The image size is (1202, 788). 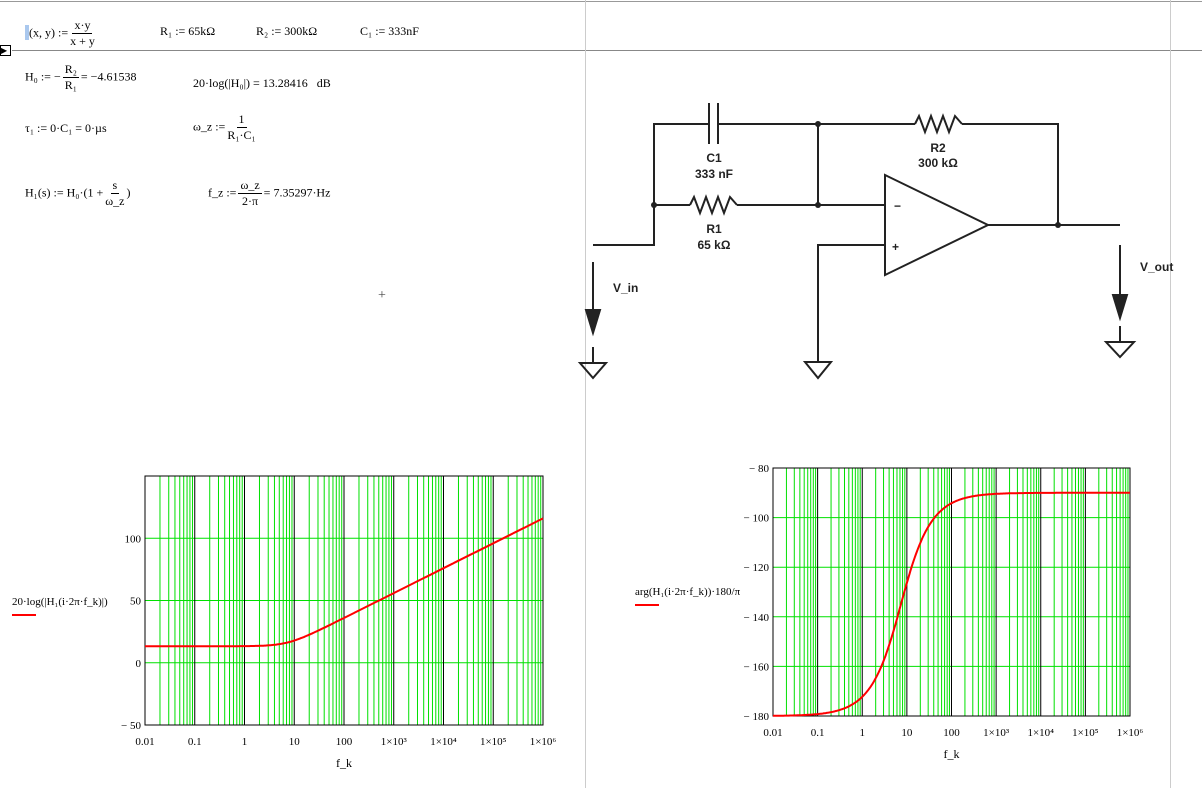 I want to click on y-axis-label: arg(H₁(i·2π·f_k))·180/π, so click(x=688, y=592).